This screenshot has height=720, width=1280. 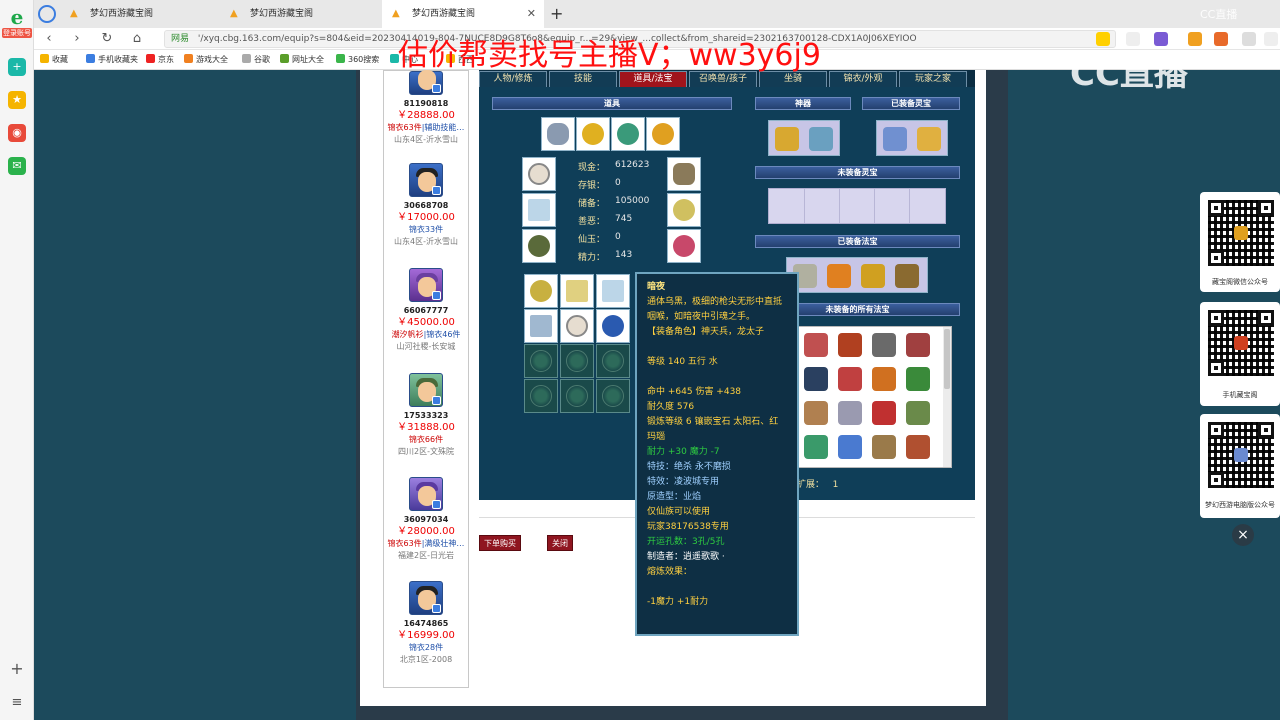 What do you see at coordinates (426, 531) in the screenshot?
I see `list-item-price: ￥28000.00` at bounding box center [426, 531].